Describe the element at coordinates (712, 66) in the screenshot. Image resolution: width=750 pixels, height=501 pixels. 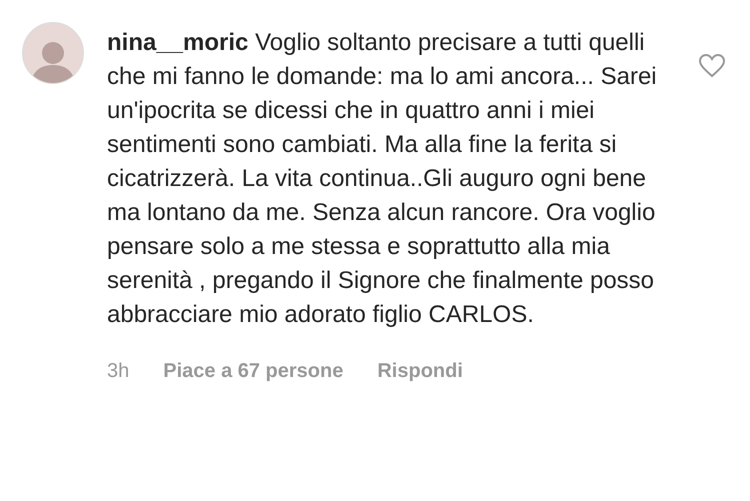
I see `heart-icon` at that location.